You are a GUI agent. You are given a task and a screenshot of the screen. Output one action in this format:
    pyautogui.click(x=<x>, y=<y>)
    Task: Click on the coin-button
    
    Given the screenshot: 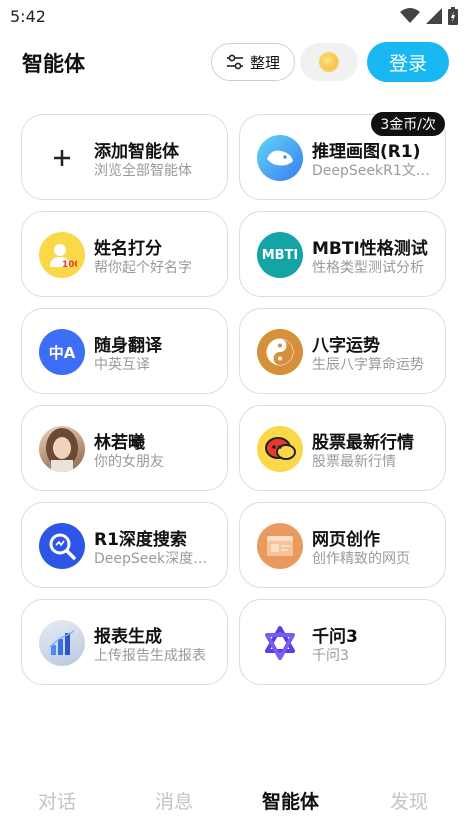 What is the action you would take?
    pyautogui.click(x=329, y=62)
    